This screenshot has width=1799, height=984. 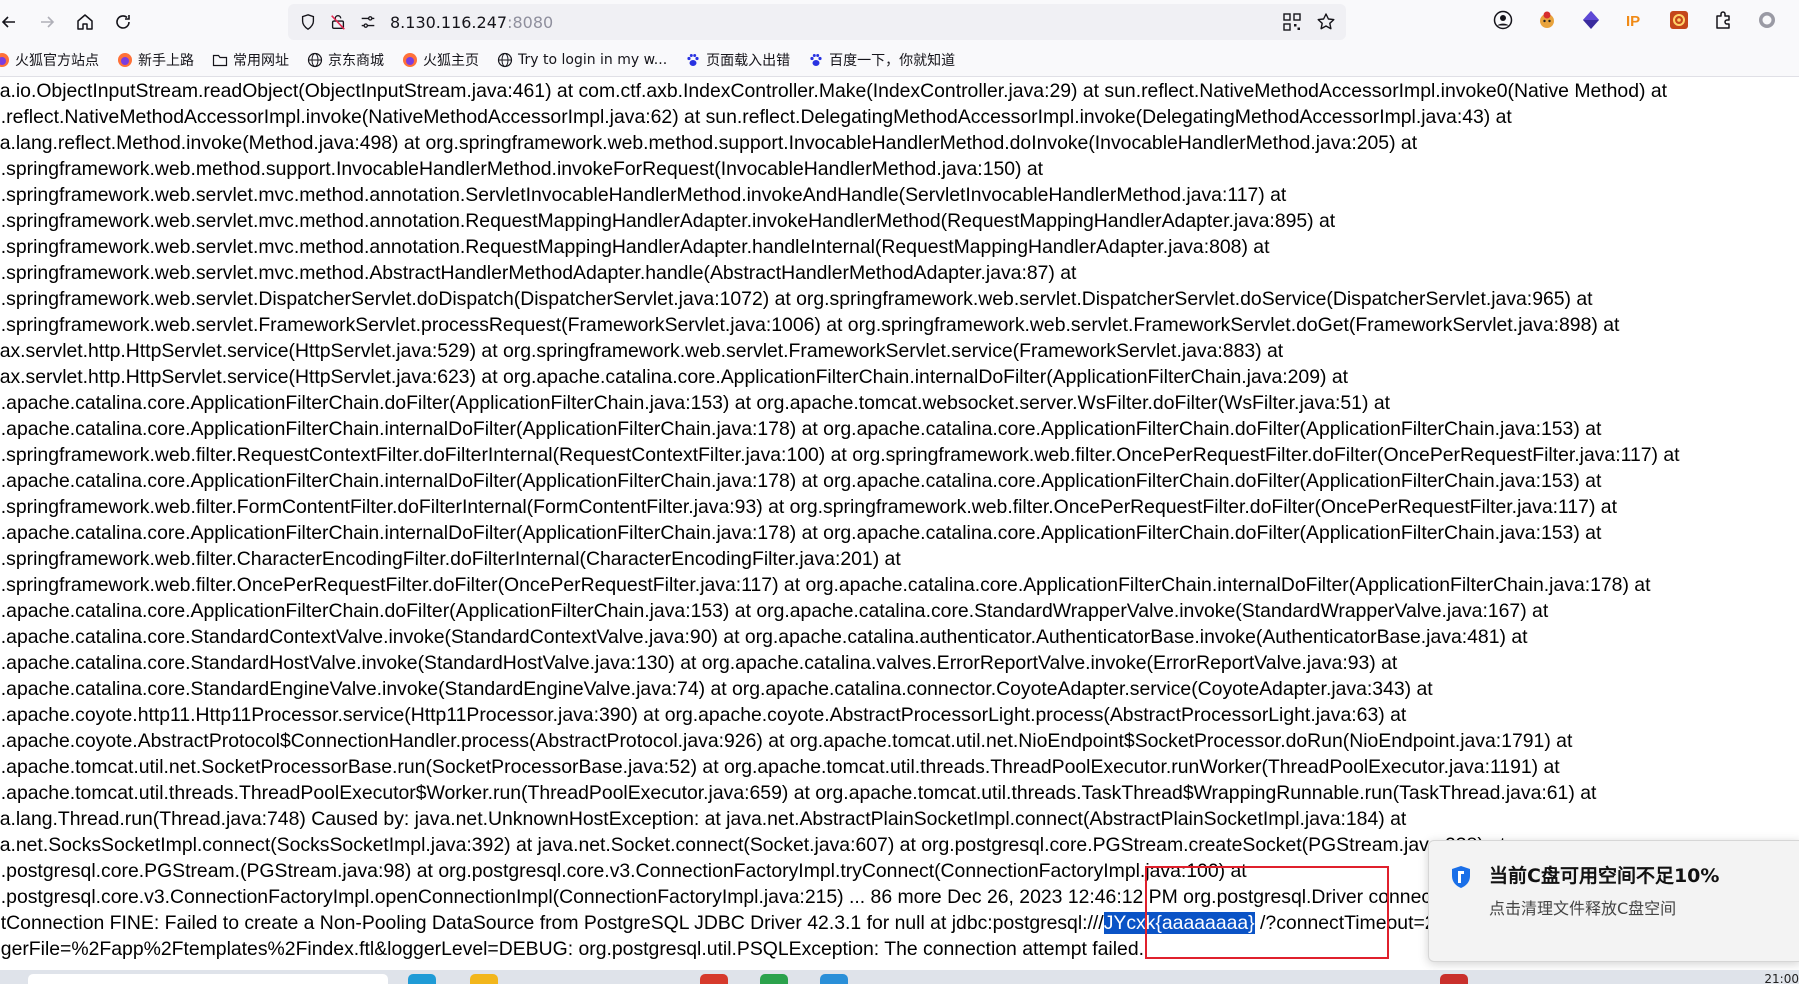 I want to click on puzzle-icon, so click(x=1723, y=20).